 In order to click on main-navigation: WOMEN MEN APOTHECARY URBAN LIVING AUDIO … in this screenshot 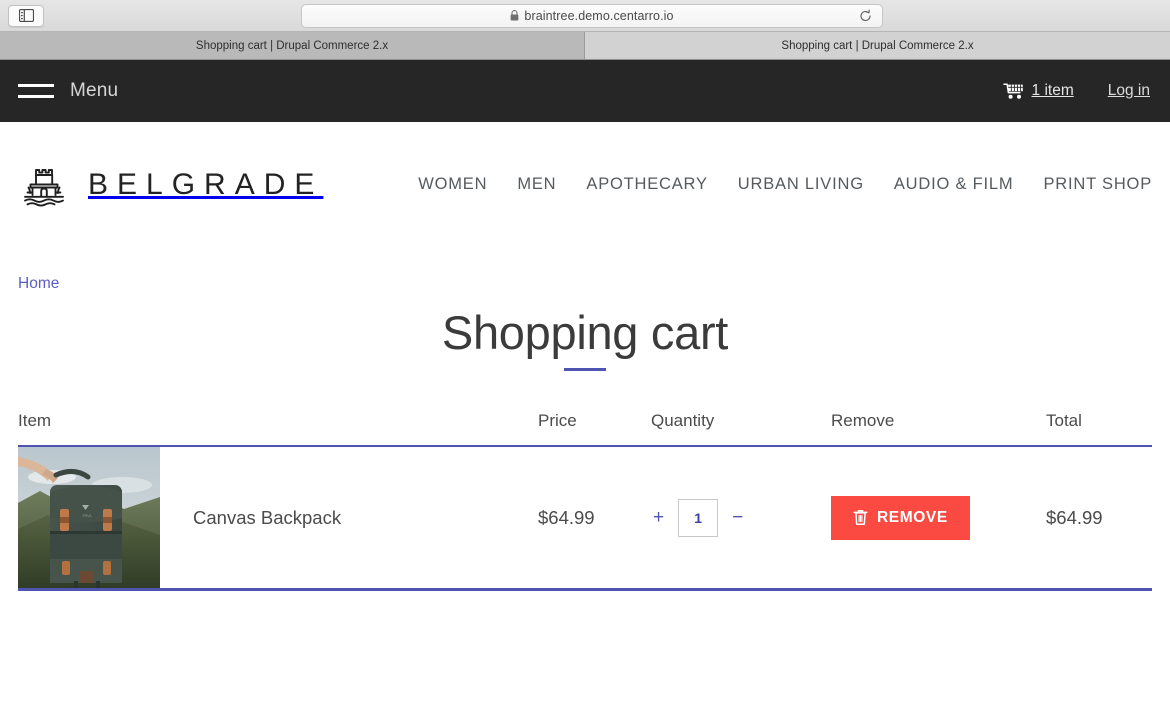, I will do `click(785, 184)`.